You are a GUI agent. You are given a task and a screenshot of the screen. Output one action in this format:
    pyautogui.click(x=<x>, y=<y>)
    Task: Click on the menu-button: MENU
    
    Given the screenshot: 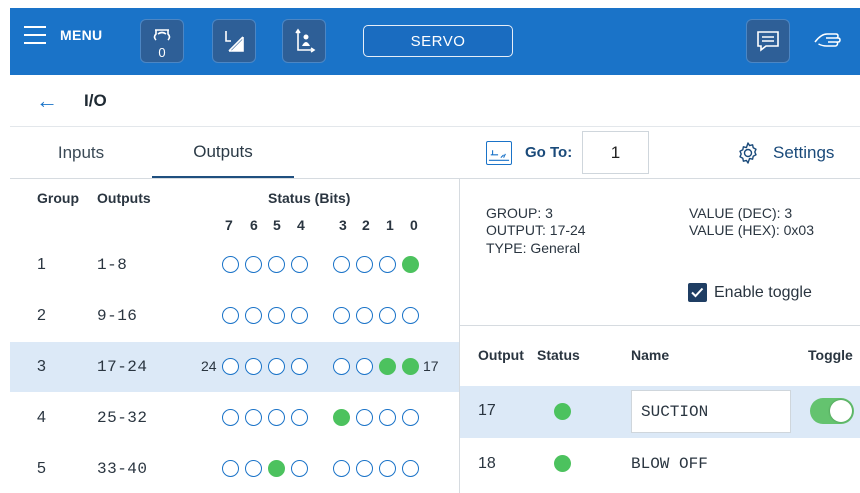 What is the action you would take?
    pyautogui.click(x=63, y=35)
    